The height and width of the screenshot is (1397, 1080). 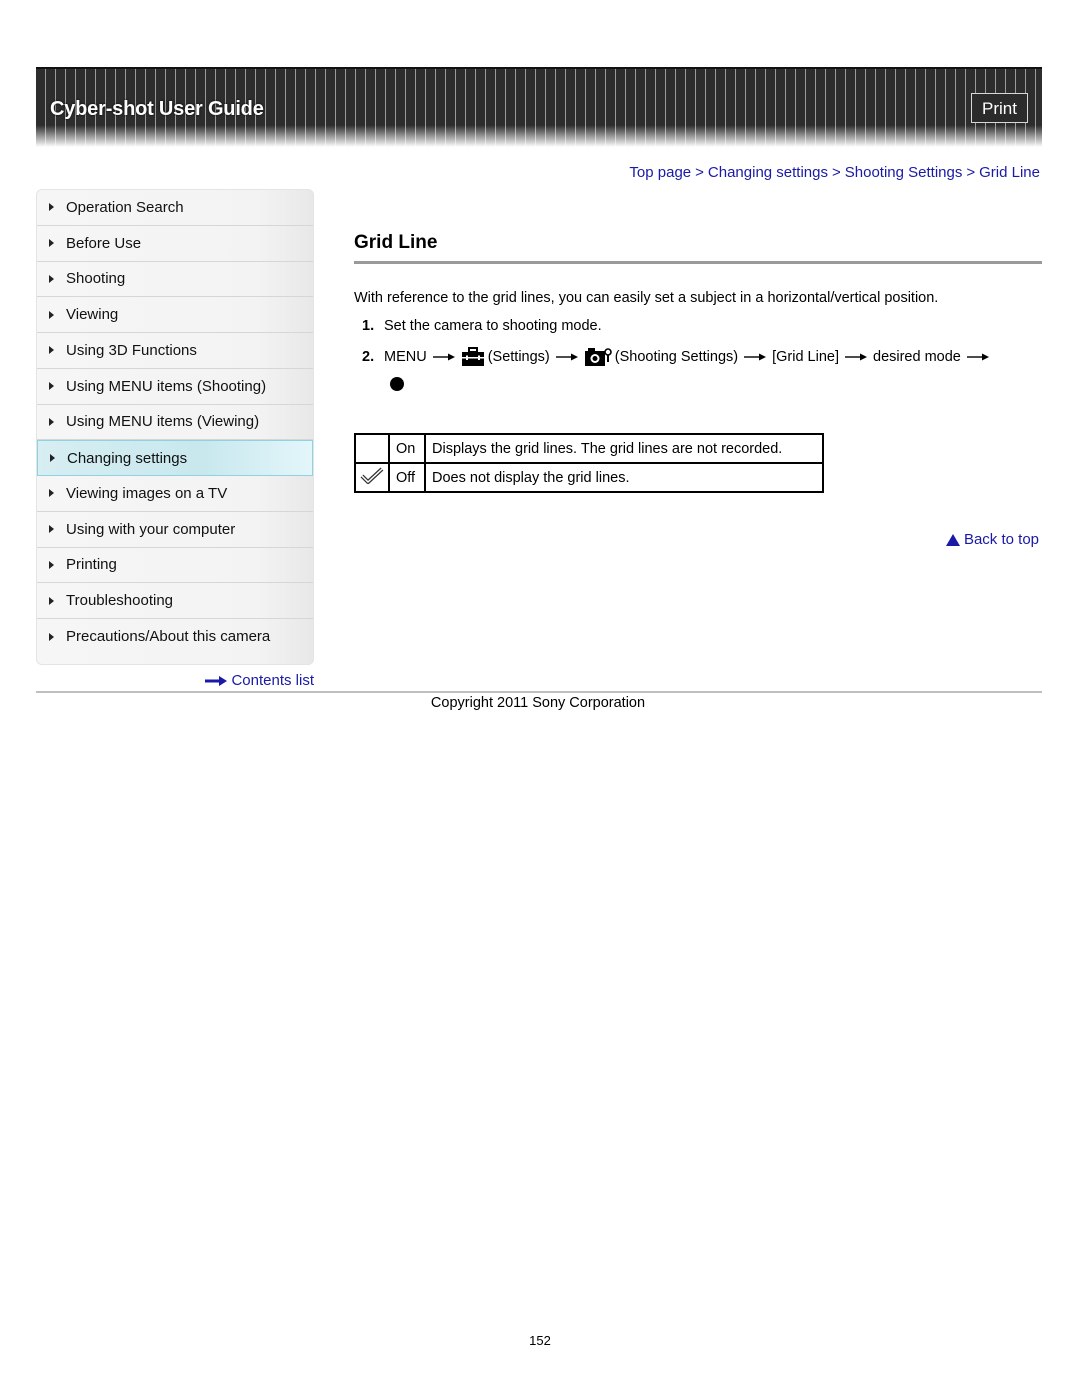 I want to click on sidebar-item-viewing-on-tv: Viewing images on a TV, so click(x=175, y=494).